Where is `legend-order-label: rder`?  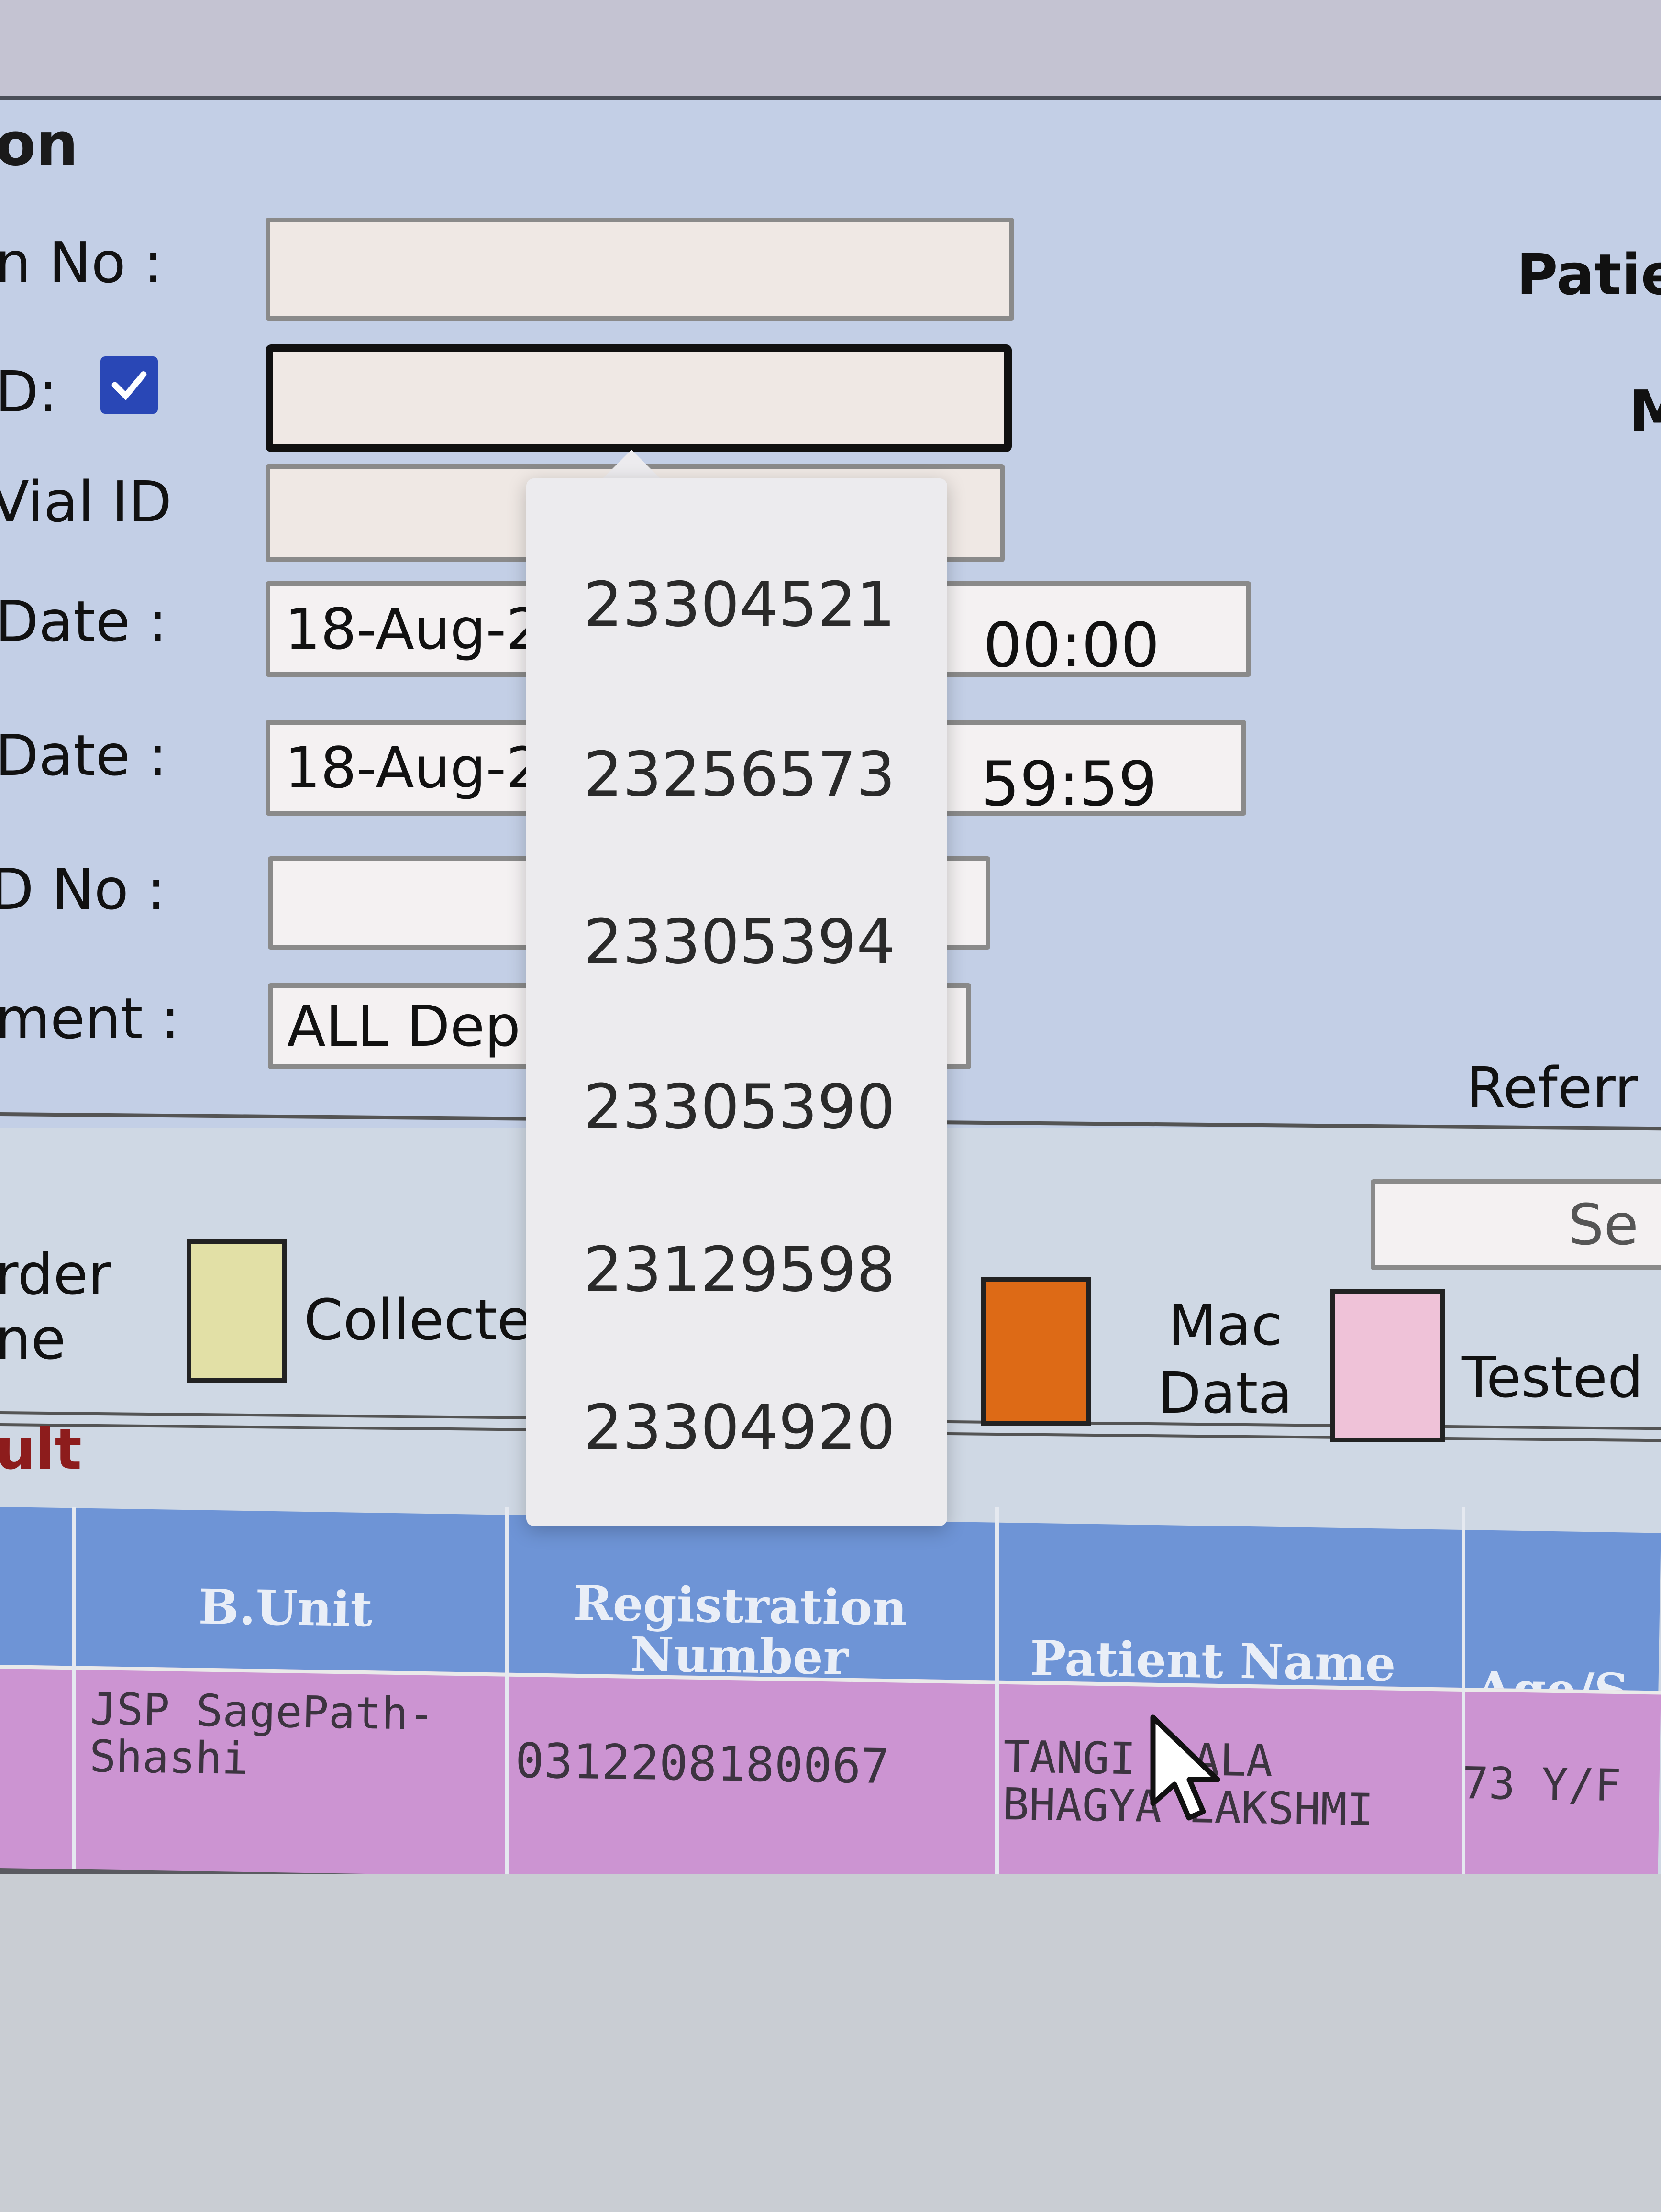
legend-order-label: rder is located at coordinates (56, 1274).